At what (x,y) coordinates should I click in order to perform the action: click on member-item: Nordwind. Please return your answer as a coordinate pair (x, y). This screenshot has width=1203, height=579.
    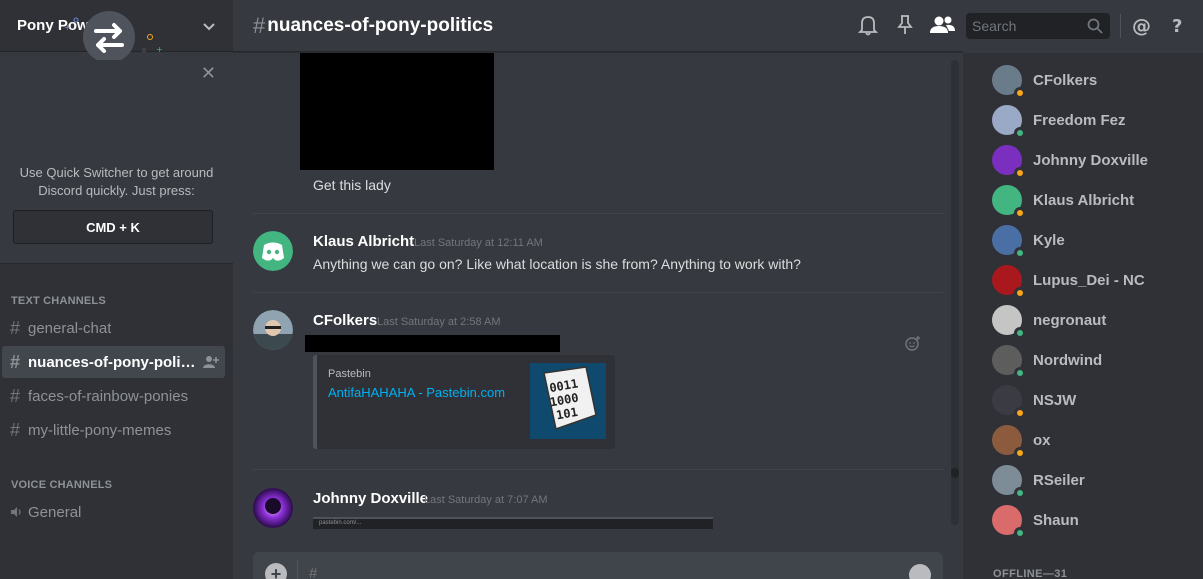
    Looking at the image, I should click on (1047, 360).